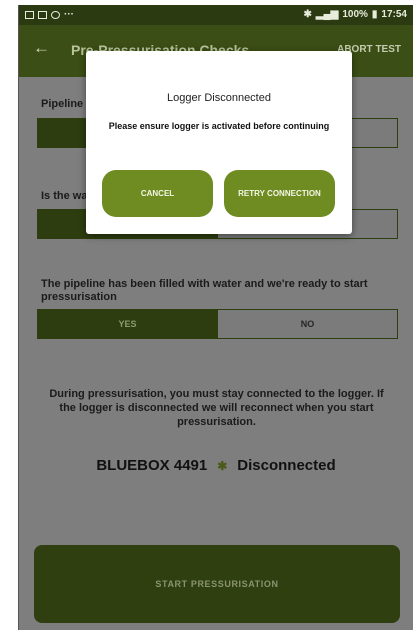 This screenshot has width=416, height=633. Describe the element at coordinates (29, 14) in the screenshot. I see `gallery-icon` at that location.